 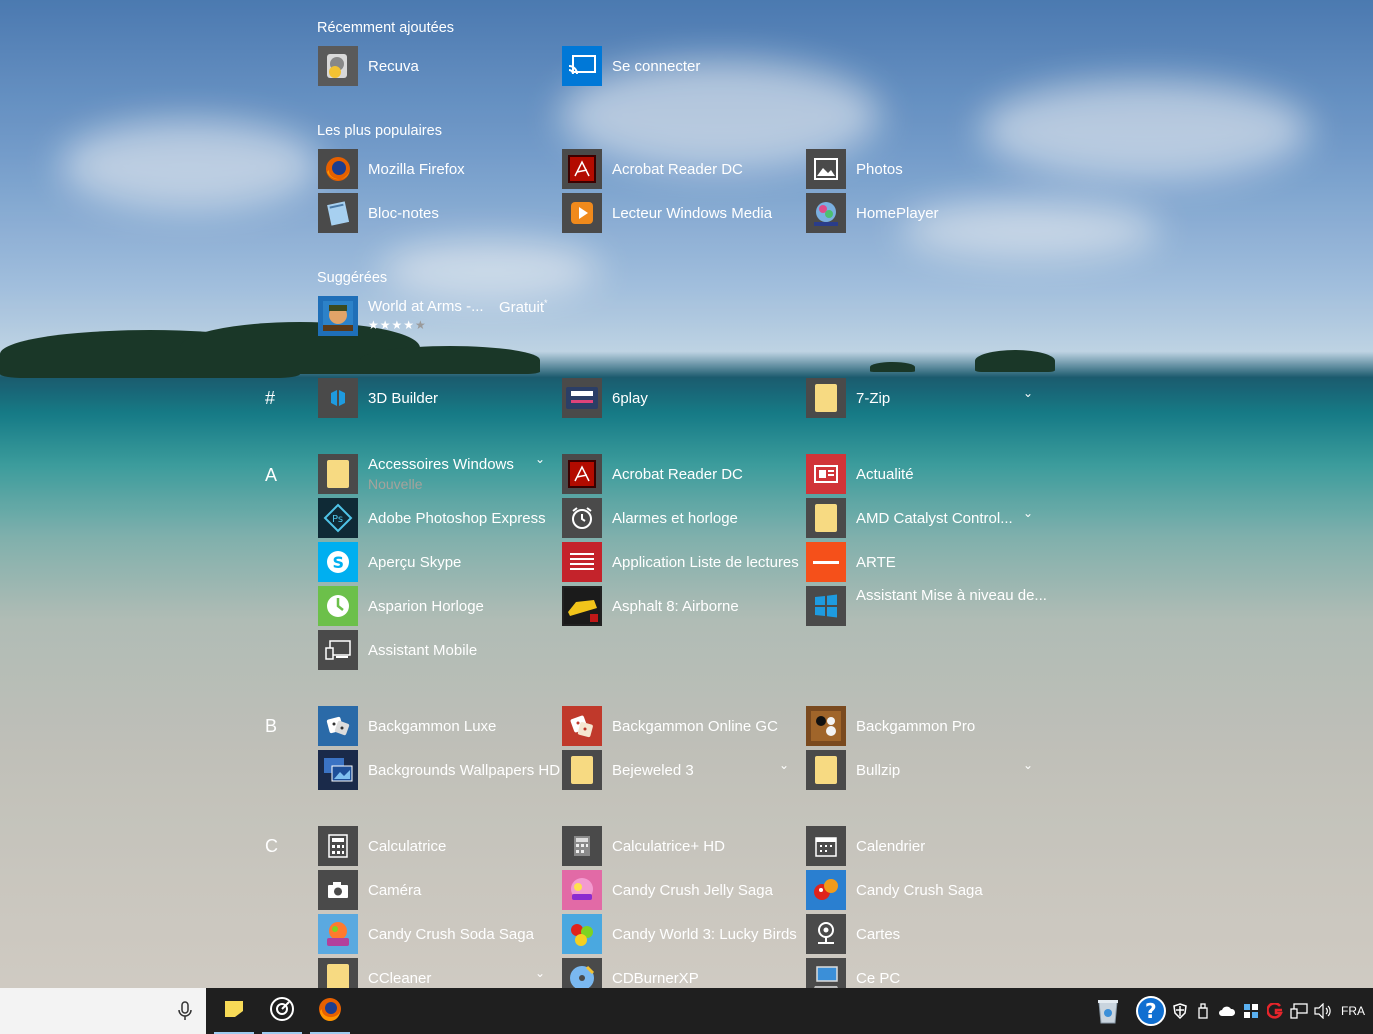 I want to click on app-label: Adobe Photoshop Express, so click(x=457, y=518).